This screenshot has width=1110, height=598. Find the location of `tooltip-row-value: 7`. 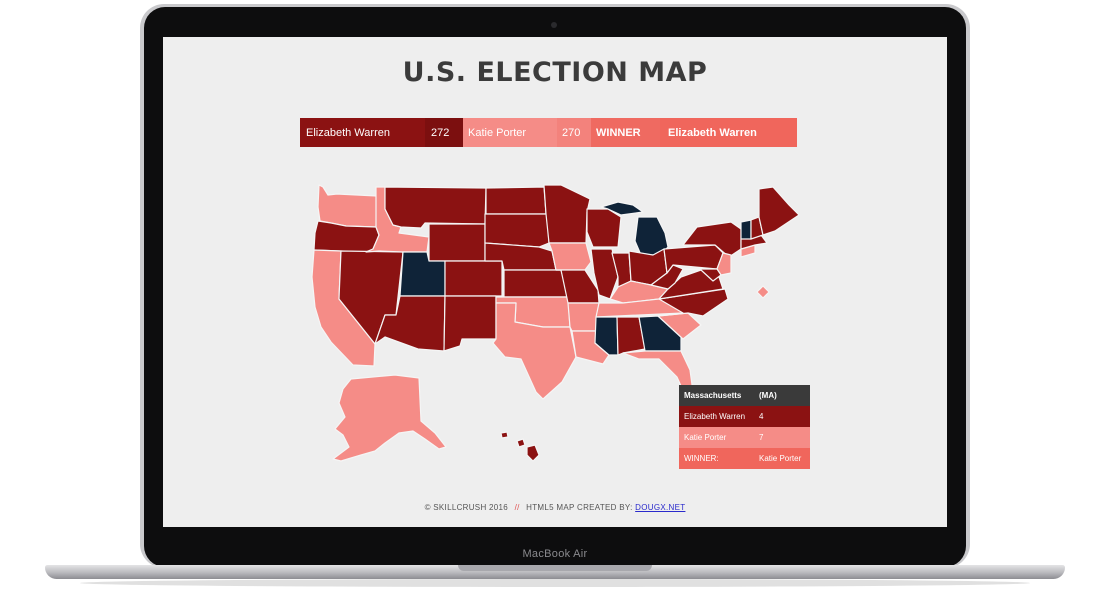

tooltip-row-value: 7 is located at coordinates (761, 437).